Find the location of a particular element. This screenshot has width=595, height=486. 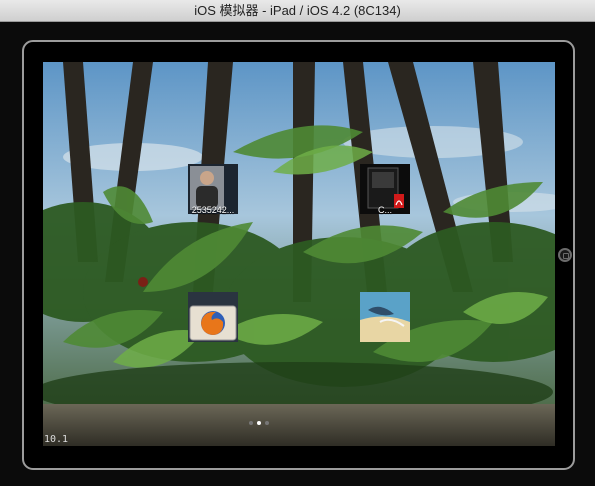

app-icon-beach is located at coordinates (385, 317).